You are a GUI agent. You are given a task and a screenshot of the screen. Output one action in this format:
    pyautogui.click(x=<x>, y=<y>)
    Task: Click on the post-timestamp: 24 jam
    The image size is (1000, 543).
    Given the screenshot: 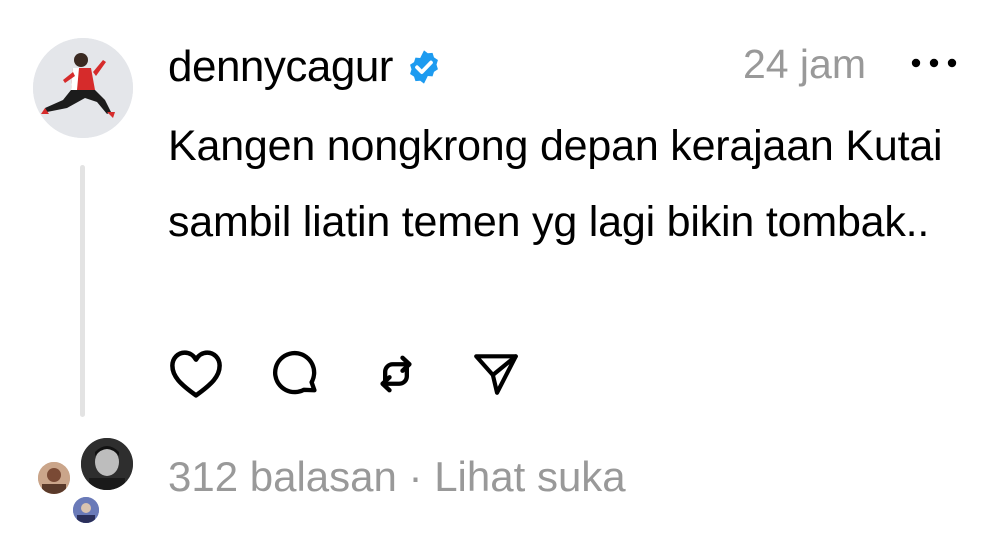 What is the action you would take?
    pyautogui.click(x=804, y=64)
    